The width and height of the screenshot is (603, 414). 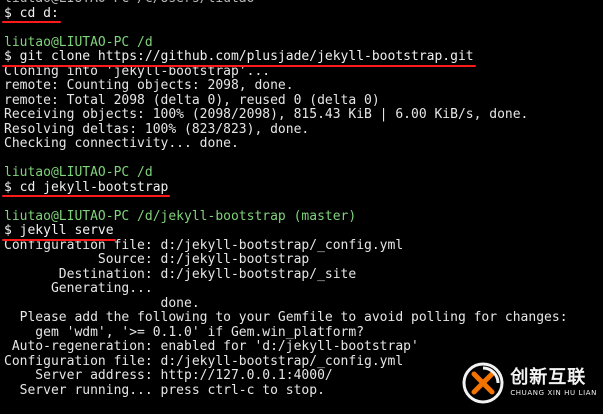 What do you see at coordinates (553, 393) in the screenshot?
I see `watermark-subtitle: CHUANG XIN HU LIAN` at bounding box center [553, 393].